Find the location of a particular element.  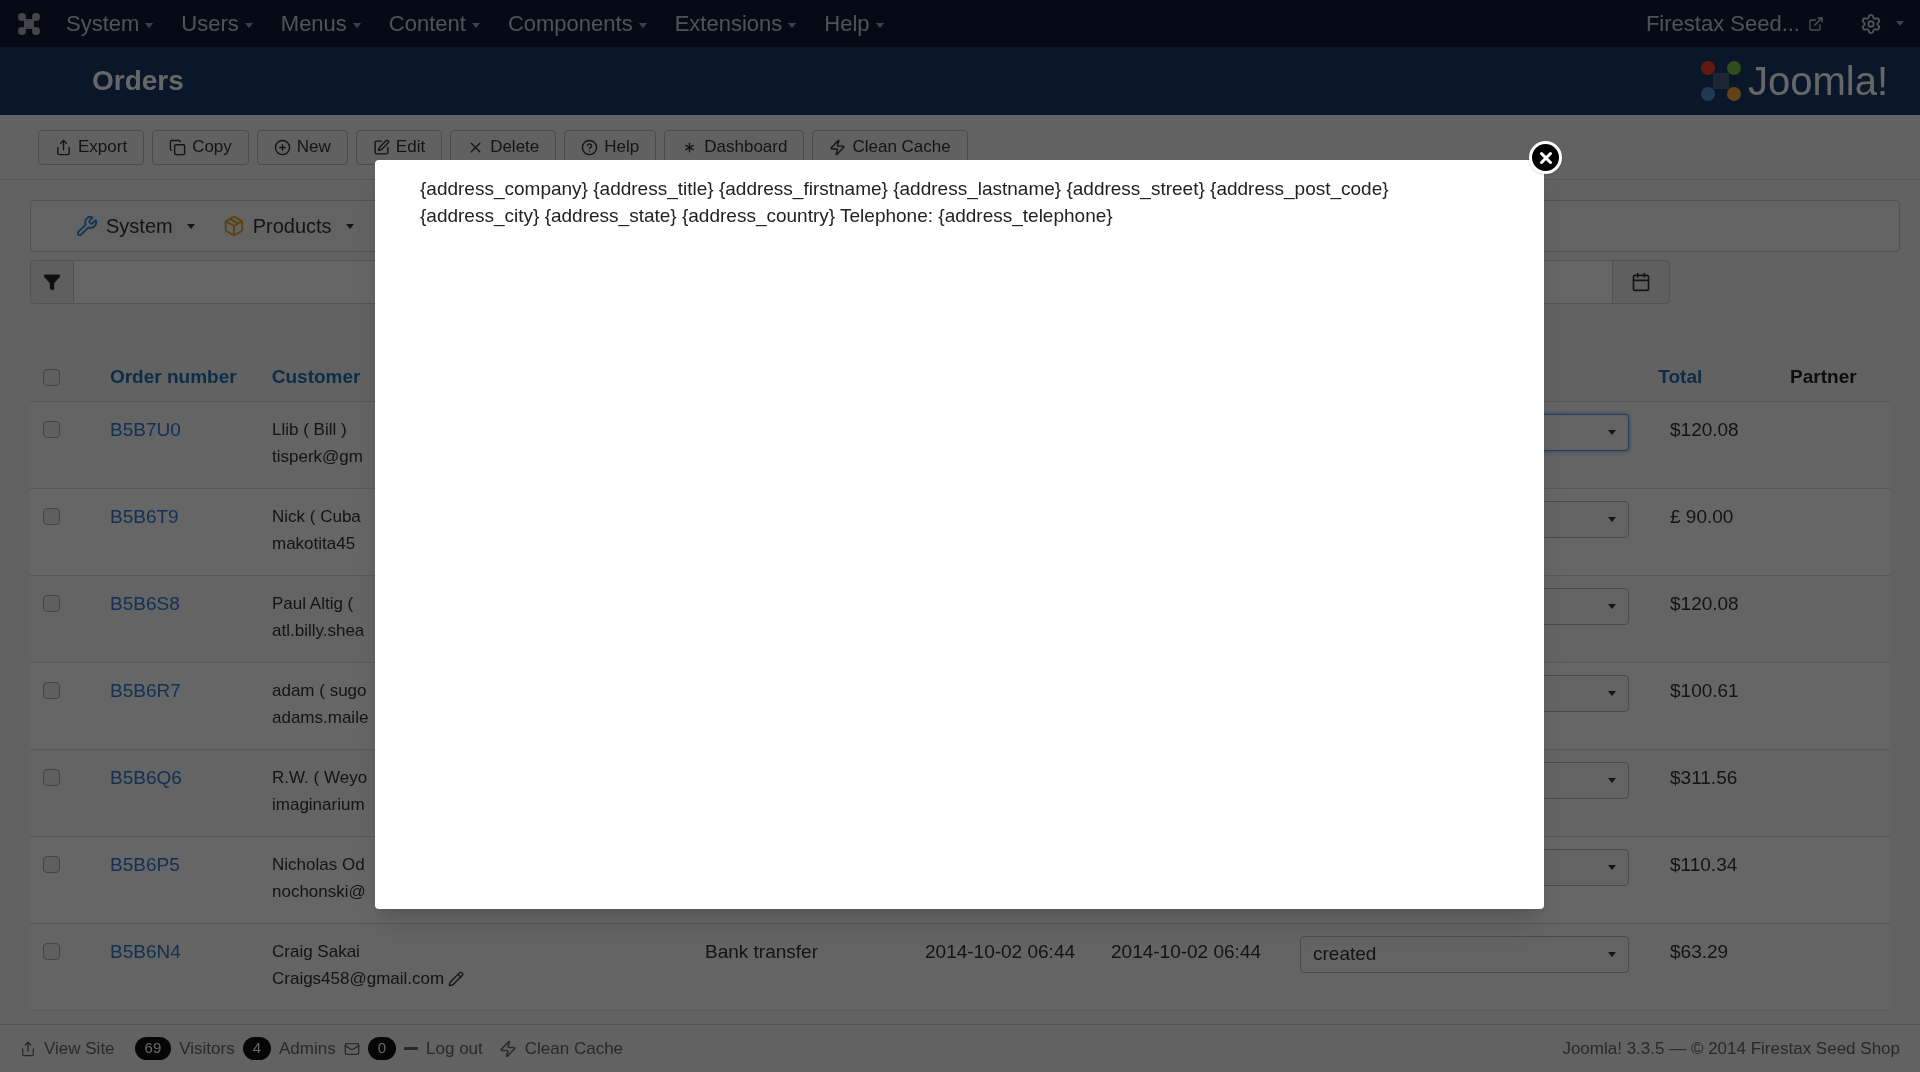

submenu-item: System is located at coordinates (135, 226).